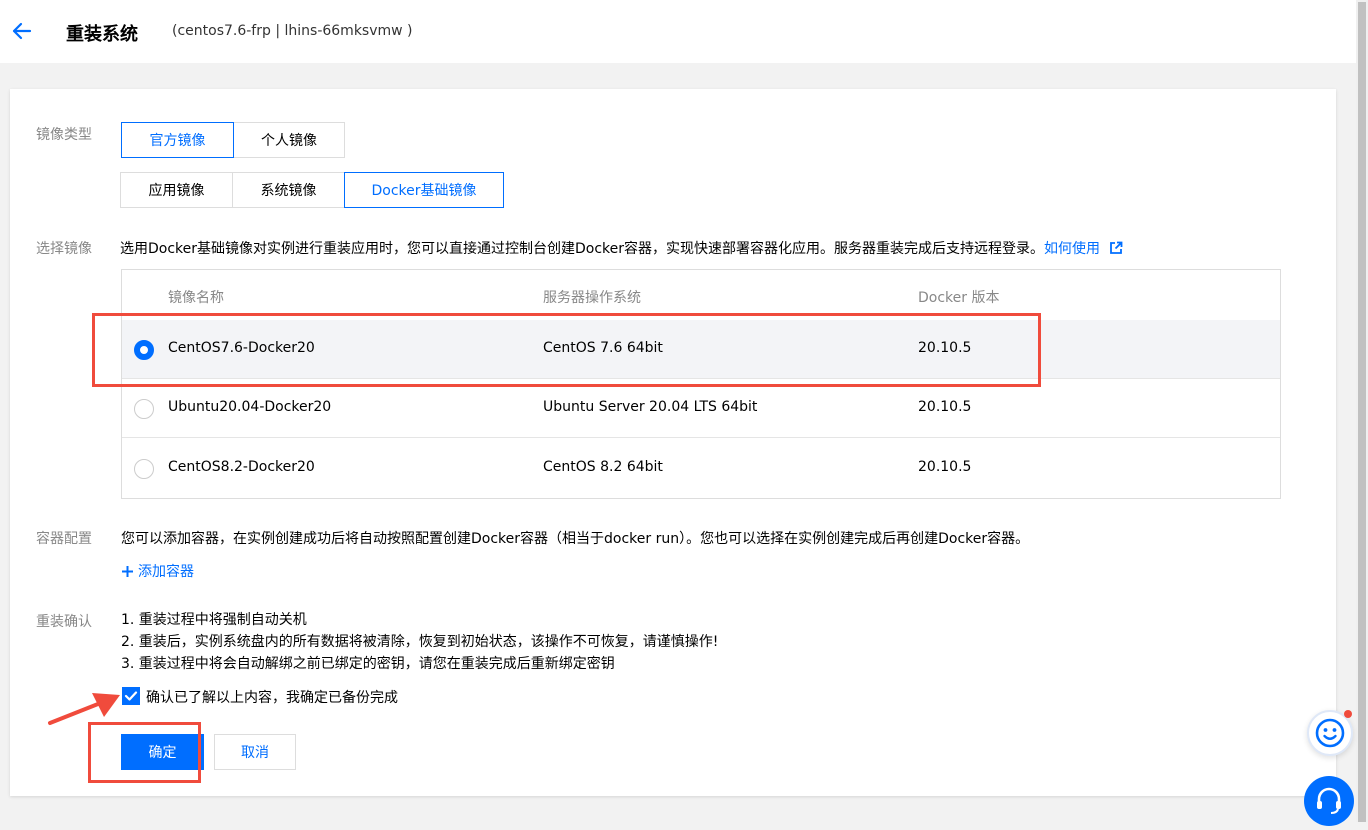 This screenshot has width=1368, height=830. Describe the element at coordinates (288, 190) in the screenshot. I see `tab-system-image: 系统镜像` at that location.